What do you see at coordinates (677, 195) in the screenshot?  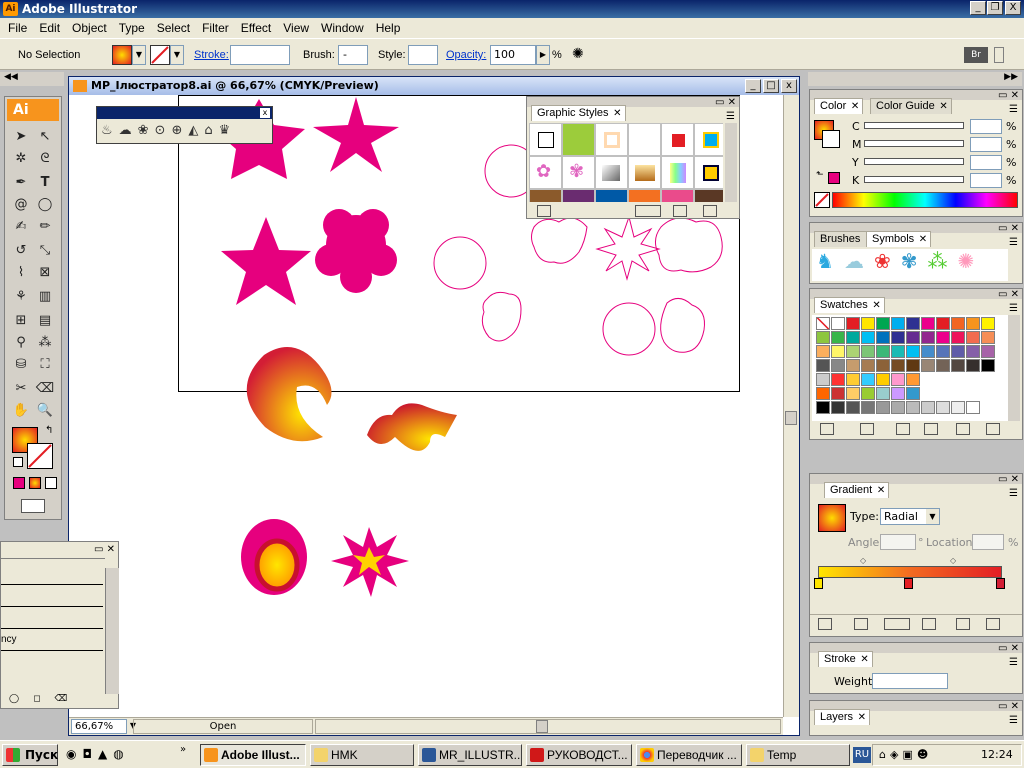 I see `style-pink` at bounding box center [677, 195].